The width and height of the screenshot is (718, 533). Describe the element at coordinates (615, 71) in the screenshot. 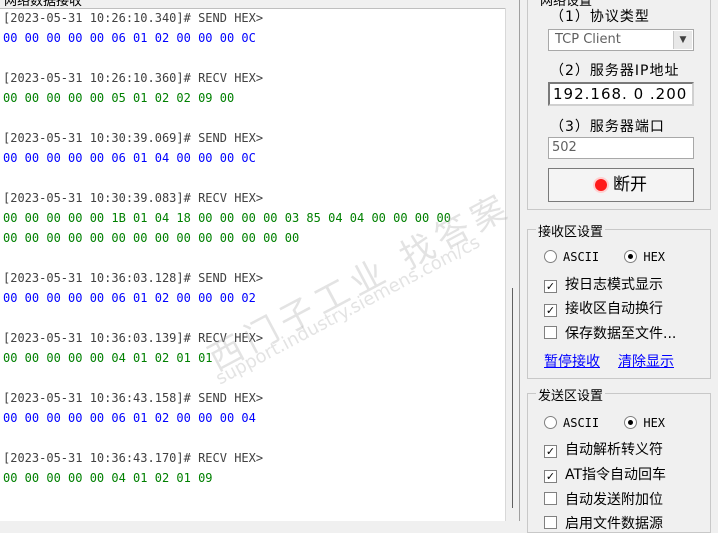

I see `ip-label: （2）服务器IP地址` at that location.